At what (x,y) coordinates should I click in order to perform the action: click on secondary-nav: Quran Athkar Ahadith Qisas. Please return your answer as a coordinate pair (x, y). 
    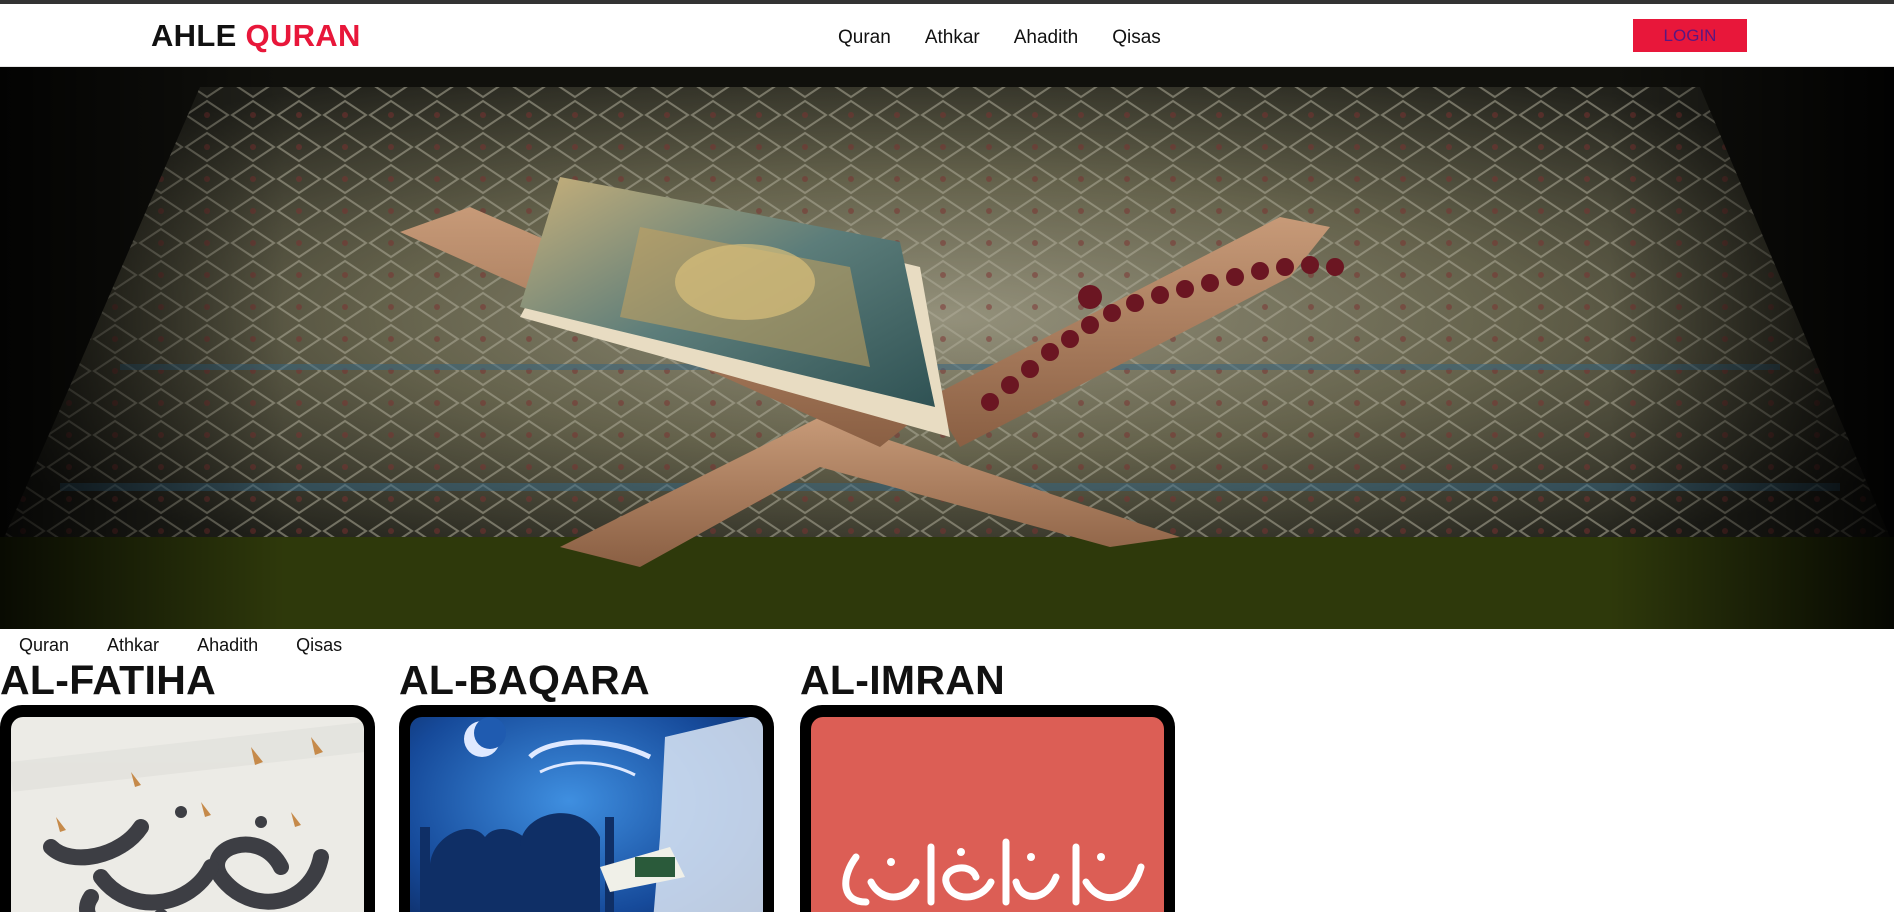
    Looking at the image, I should click on (199, 645).